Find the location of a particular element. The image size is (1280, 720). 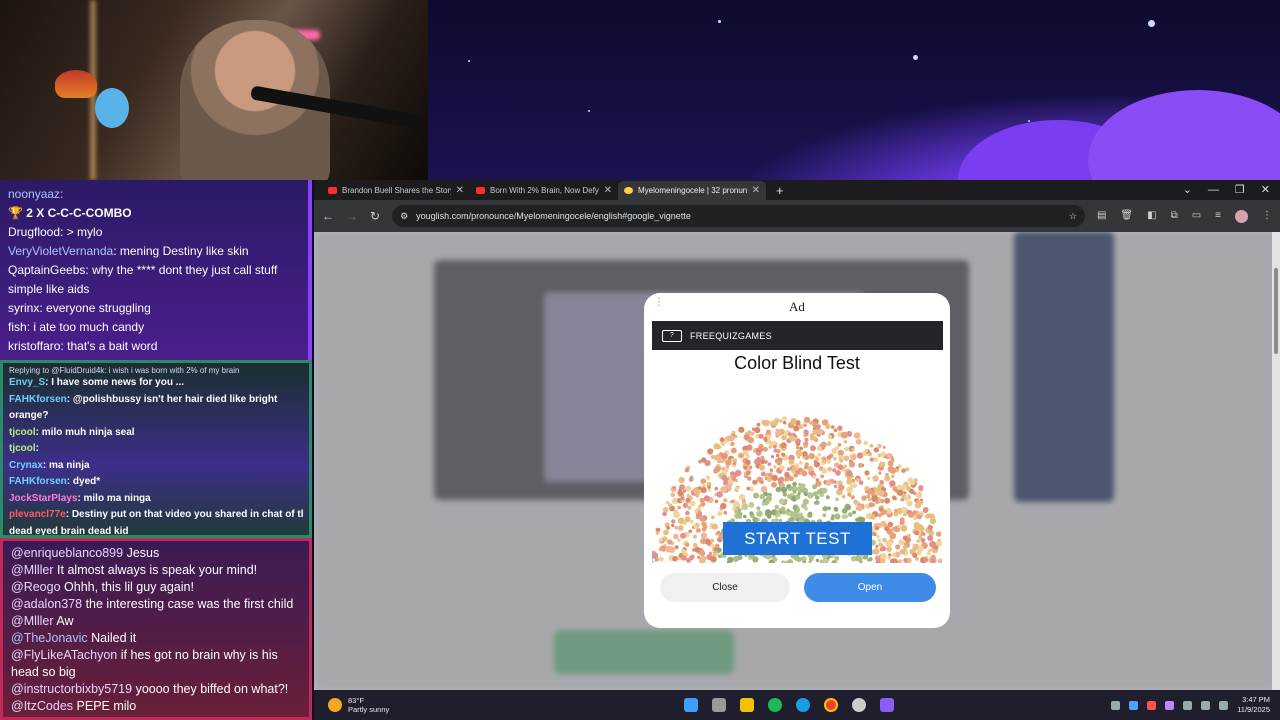

restore-icon: ❐ is located at coordinates (1240, 190).